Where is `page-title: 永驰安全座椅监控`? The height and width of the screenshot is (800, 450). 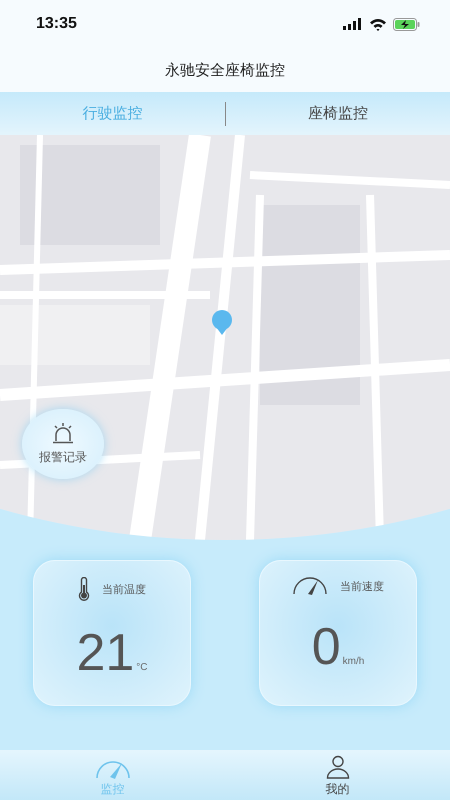
page-title: 永驰安全座椅监控 is located at coordinates (225, 70).